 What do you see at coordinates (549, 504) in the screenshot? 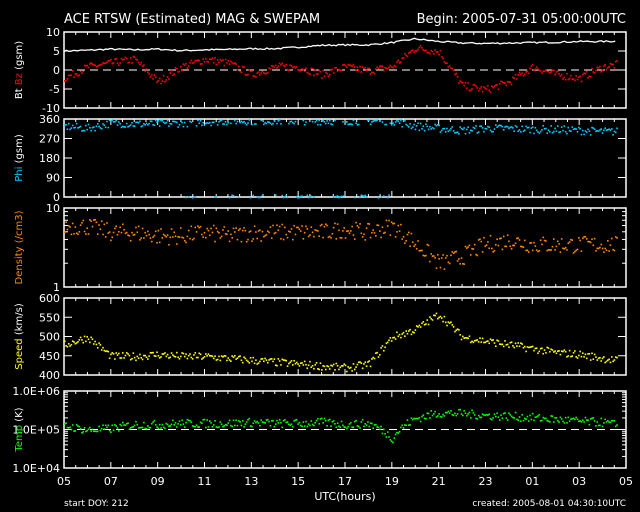
I see `created-time: created: 2005-08-01 04:30:10UTC` at bounding box center [549, 504].